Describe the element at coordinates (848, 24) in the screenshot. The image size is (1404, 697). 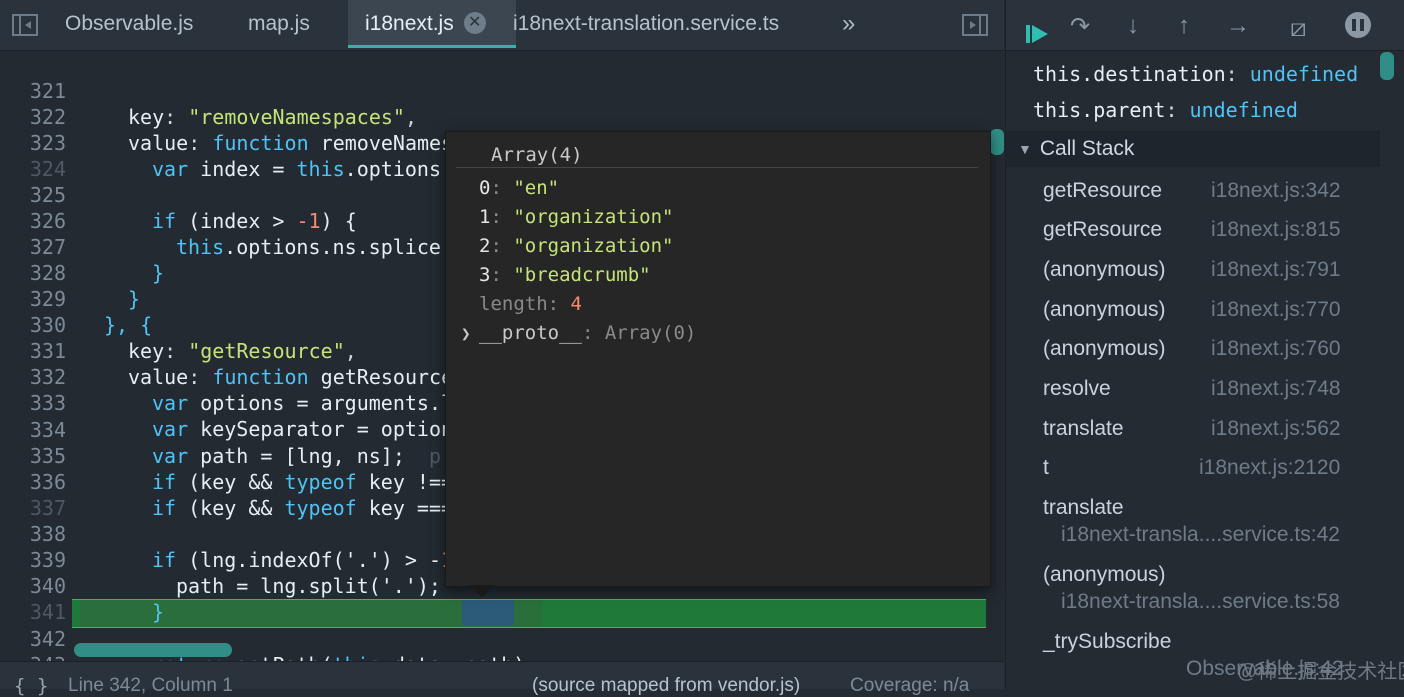
I see `more-tabs-icon: »` at that location.